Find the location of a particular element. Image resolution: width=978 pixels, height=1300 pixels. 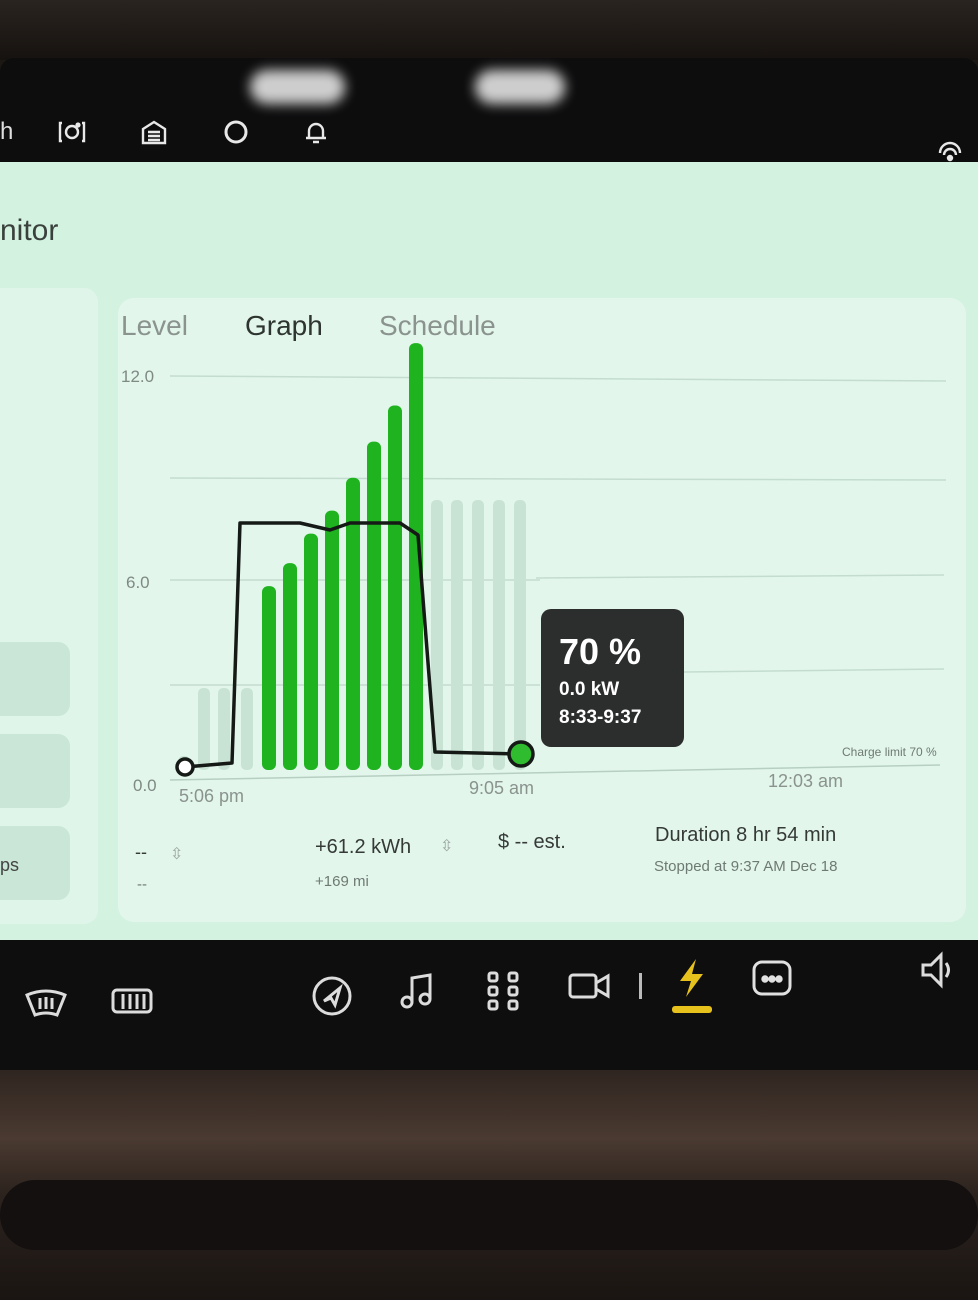

defrost-rear-icon is located at coordinates (132, 1002).